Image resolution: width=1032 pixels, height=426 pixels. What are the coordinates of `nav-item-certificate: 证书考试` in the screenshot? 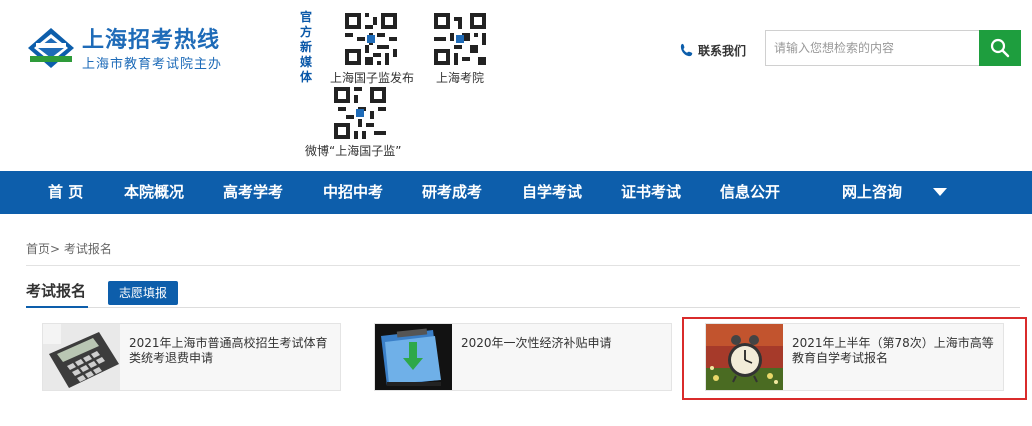 It's located at (651, 192).